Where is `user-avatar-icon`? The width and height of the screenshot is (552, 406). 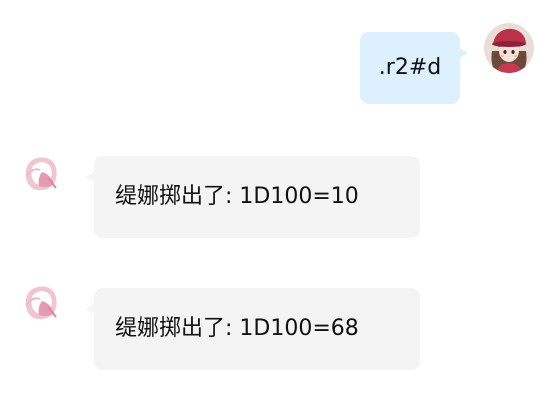 user-avatar-icon is located at coordinates (509, 48).